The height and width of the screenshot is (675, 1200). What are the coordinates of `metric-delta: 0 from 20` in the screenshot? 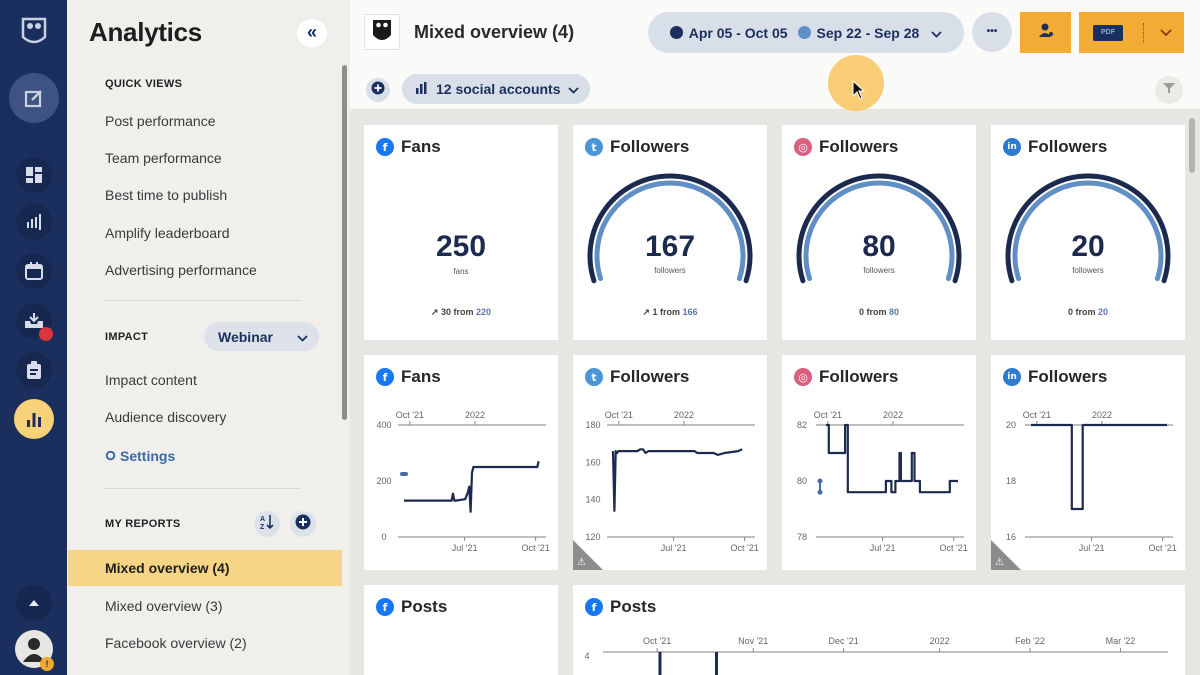 It's located at (1088, 312).